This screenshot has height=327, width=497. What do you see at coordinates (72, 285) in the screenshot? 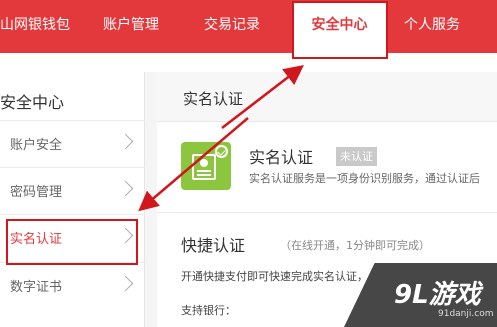
I see `sidebar-item-certificate: 数字证书` at bounding box center [72, 285].